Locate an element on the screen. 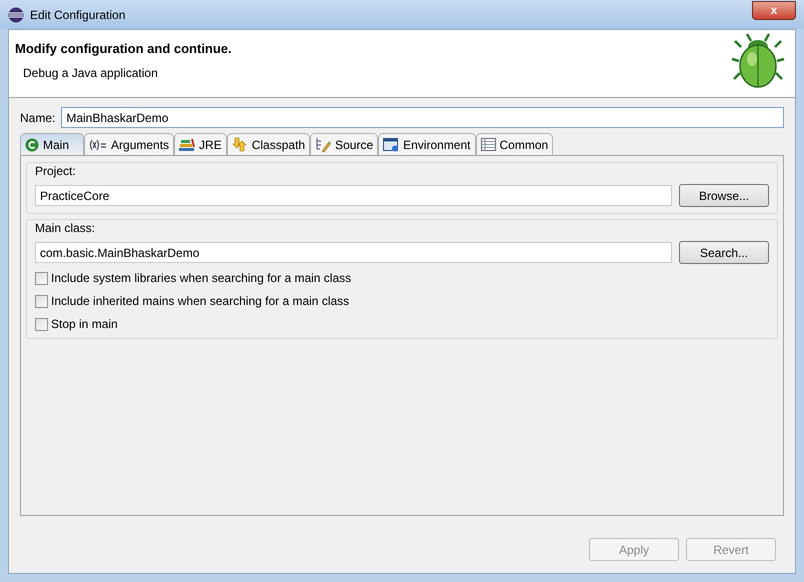 The image size is (804, 582). name-field: MainBhaskarDemo is located at coordinates (422, 117).